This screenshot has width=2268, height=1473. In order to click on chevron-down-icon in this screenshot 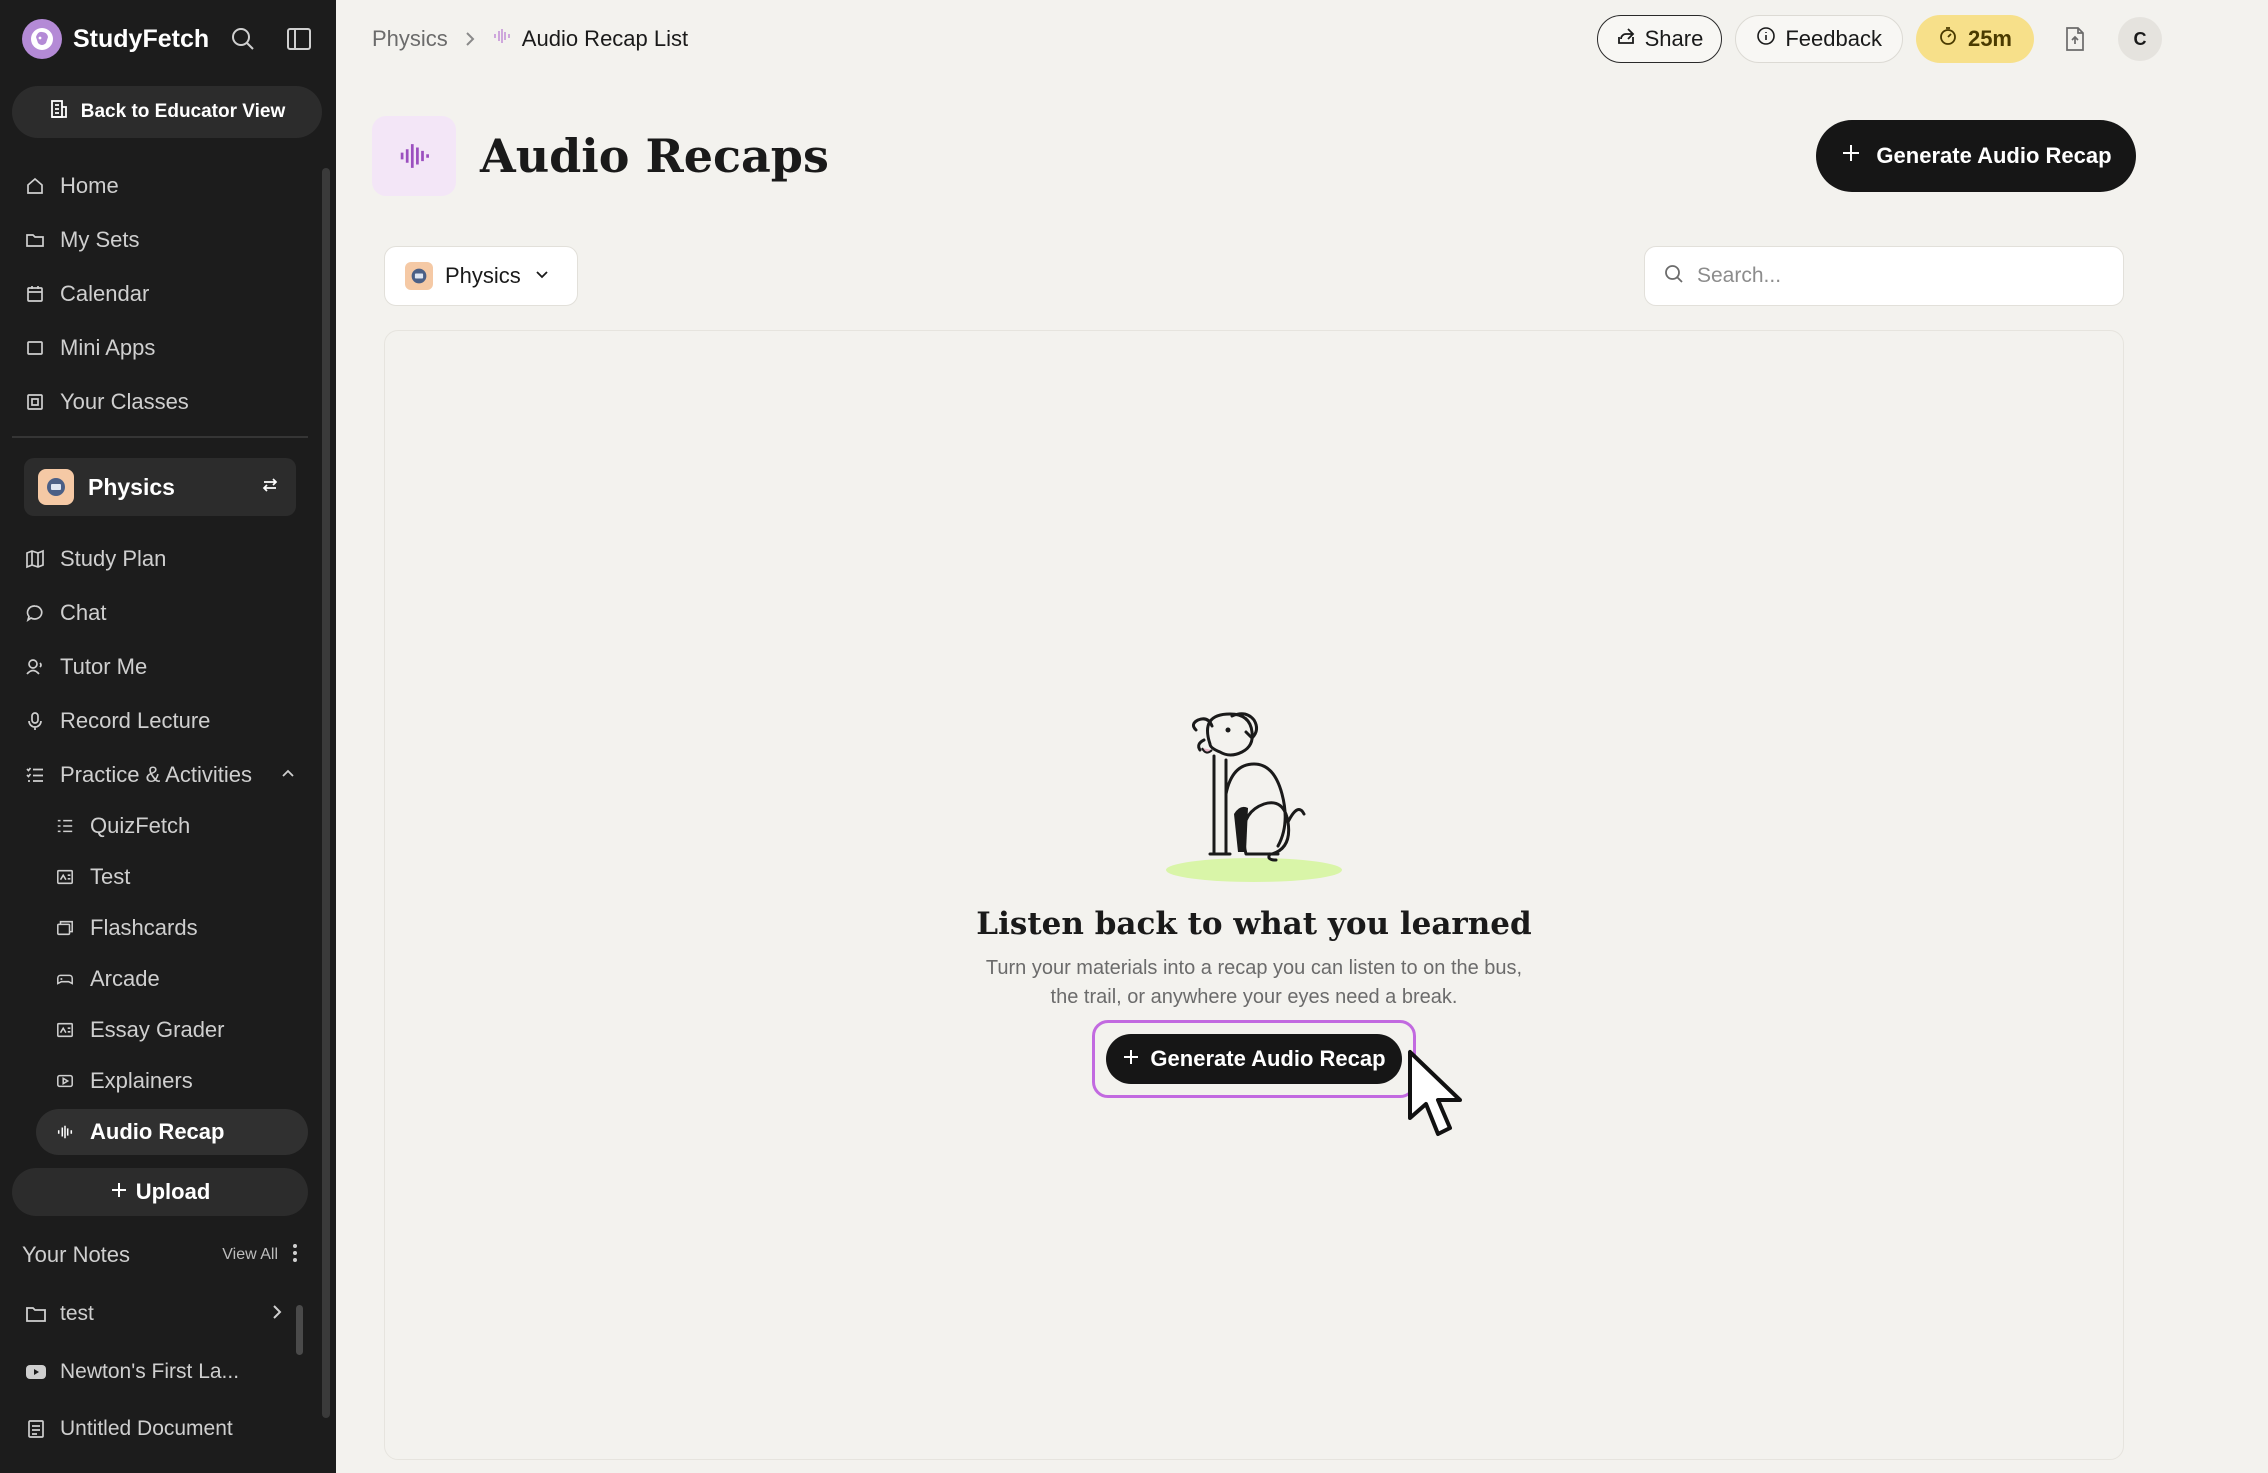, I will do `click(542, 276)`.